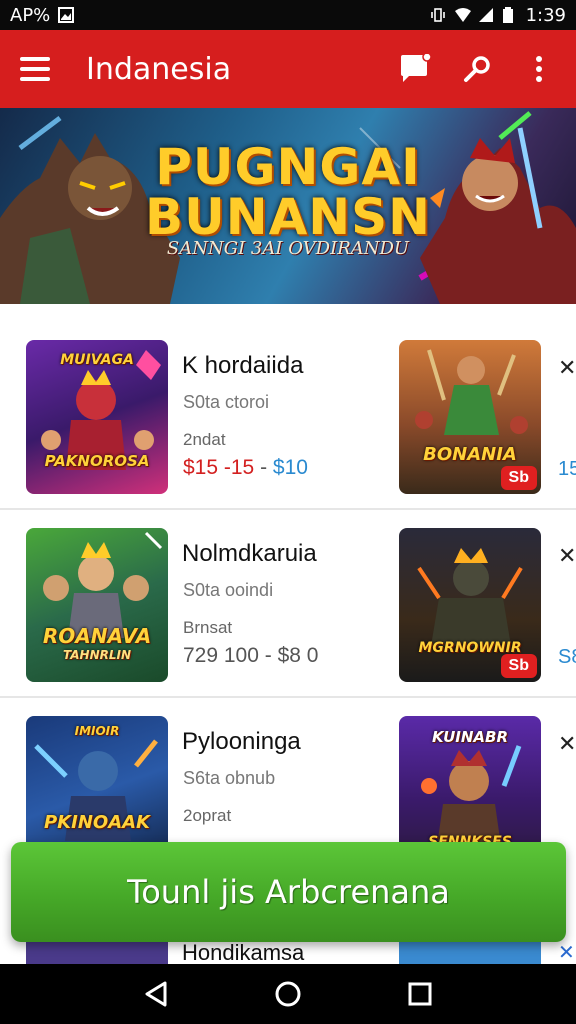  I want to click on list-item-partial: Hondikamsa ✕, so click(288, 953).